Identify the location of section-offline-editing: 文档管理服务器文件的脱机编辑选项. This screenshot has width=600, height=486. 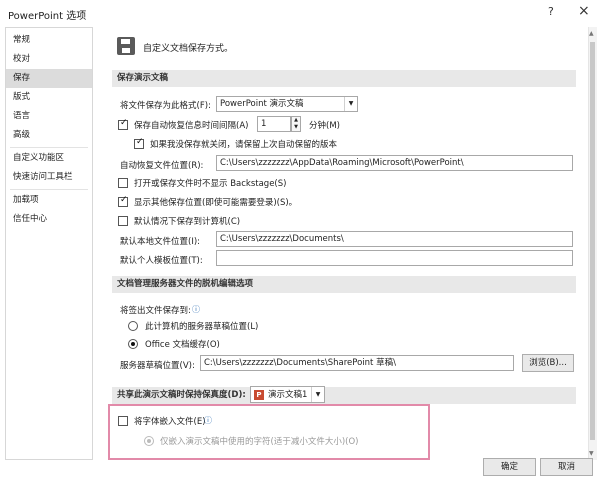
(344, 284).